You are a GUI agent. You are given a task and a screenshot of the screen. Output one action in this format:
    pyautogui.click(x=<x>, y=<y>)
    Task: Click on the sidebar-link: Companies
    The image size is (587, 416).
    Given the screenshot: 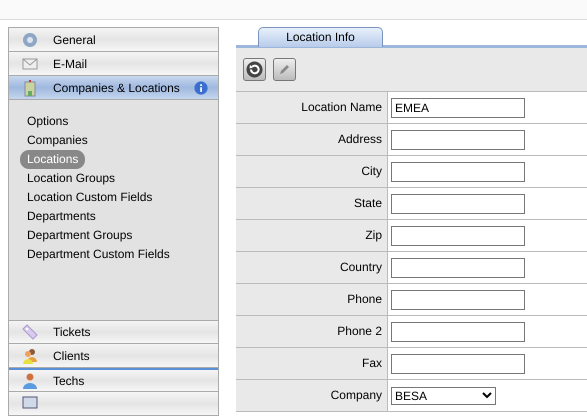 What is the action you would take?
    pyautogui.click(x=57, y=140)
    